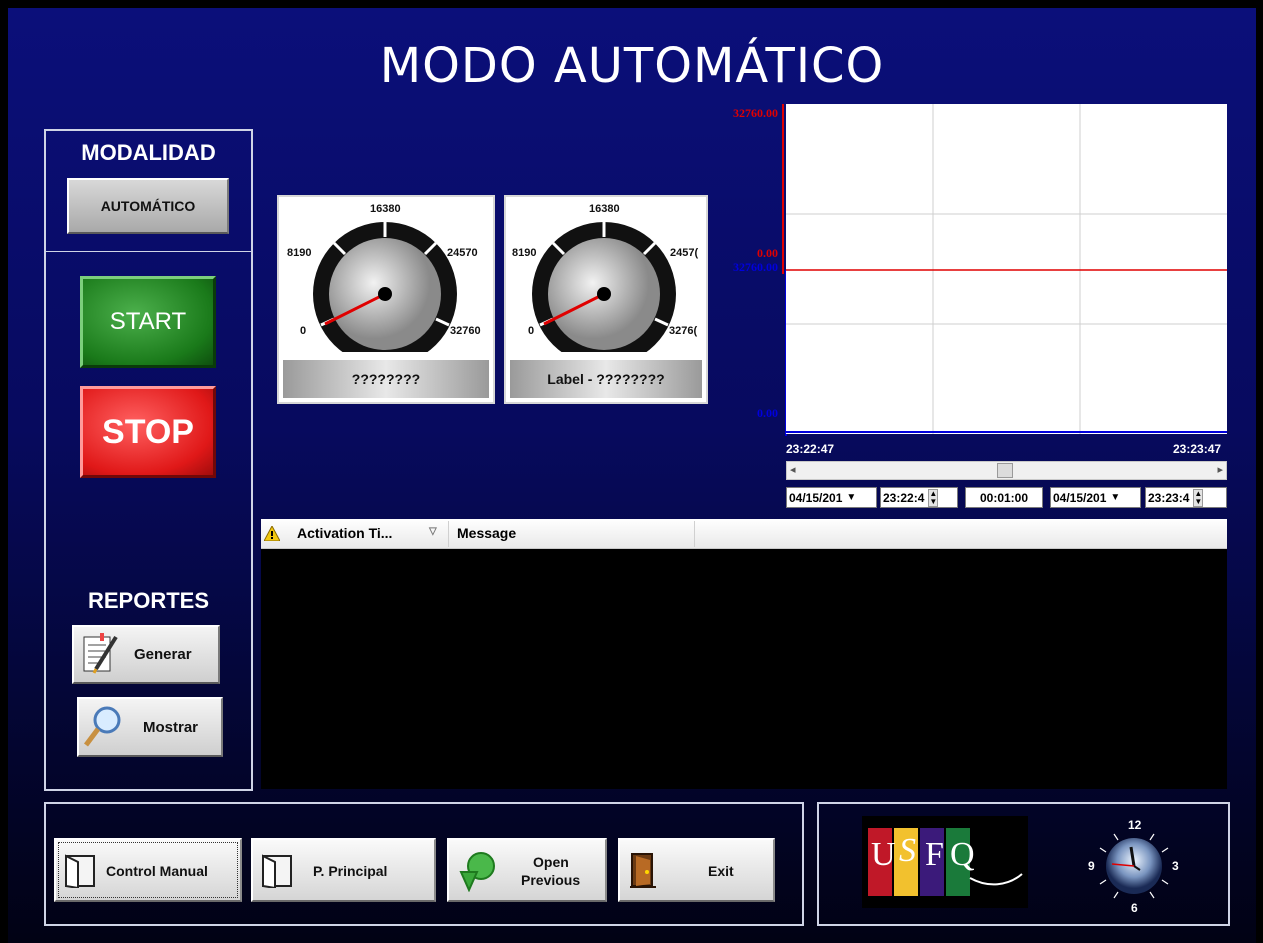  Describe the element at coordinates (148, 251) in the screenshot. I see `divider` at that location.